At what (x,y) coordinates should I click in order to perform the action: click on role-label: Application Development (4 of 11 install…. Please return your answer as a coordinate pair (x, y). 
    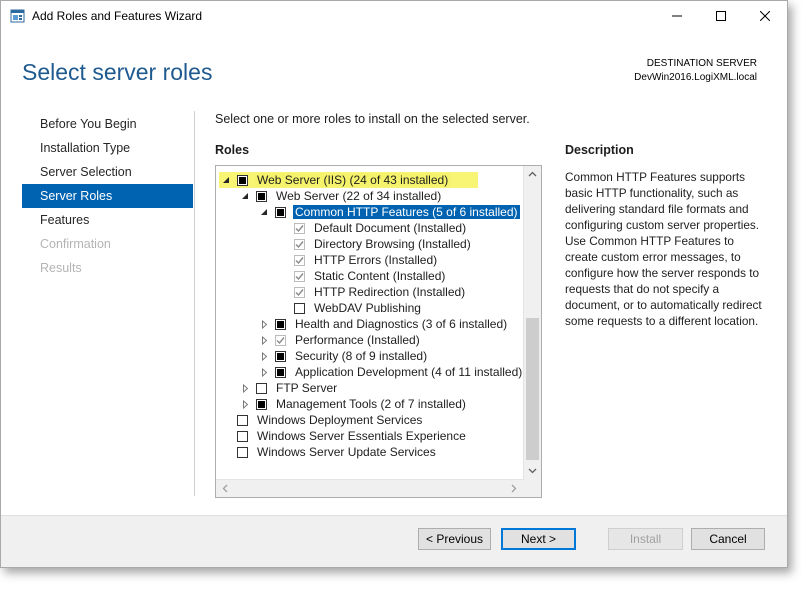
    Looking at the image, I should click on (408, 372).